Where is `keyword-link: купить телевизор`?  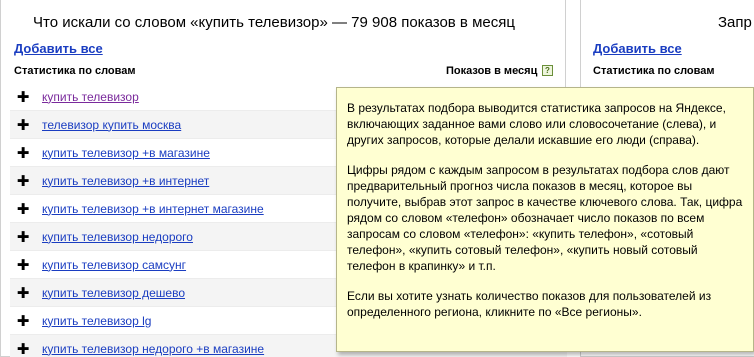 keyword-link: купить телевизор is located at coordinates (90, 97).